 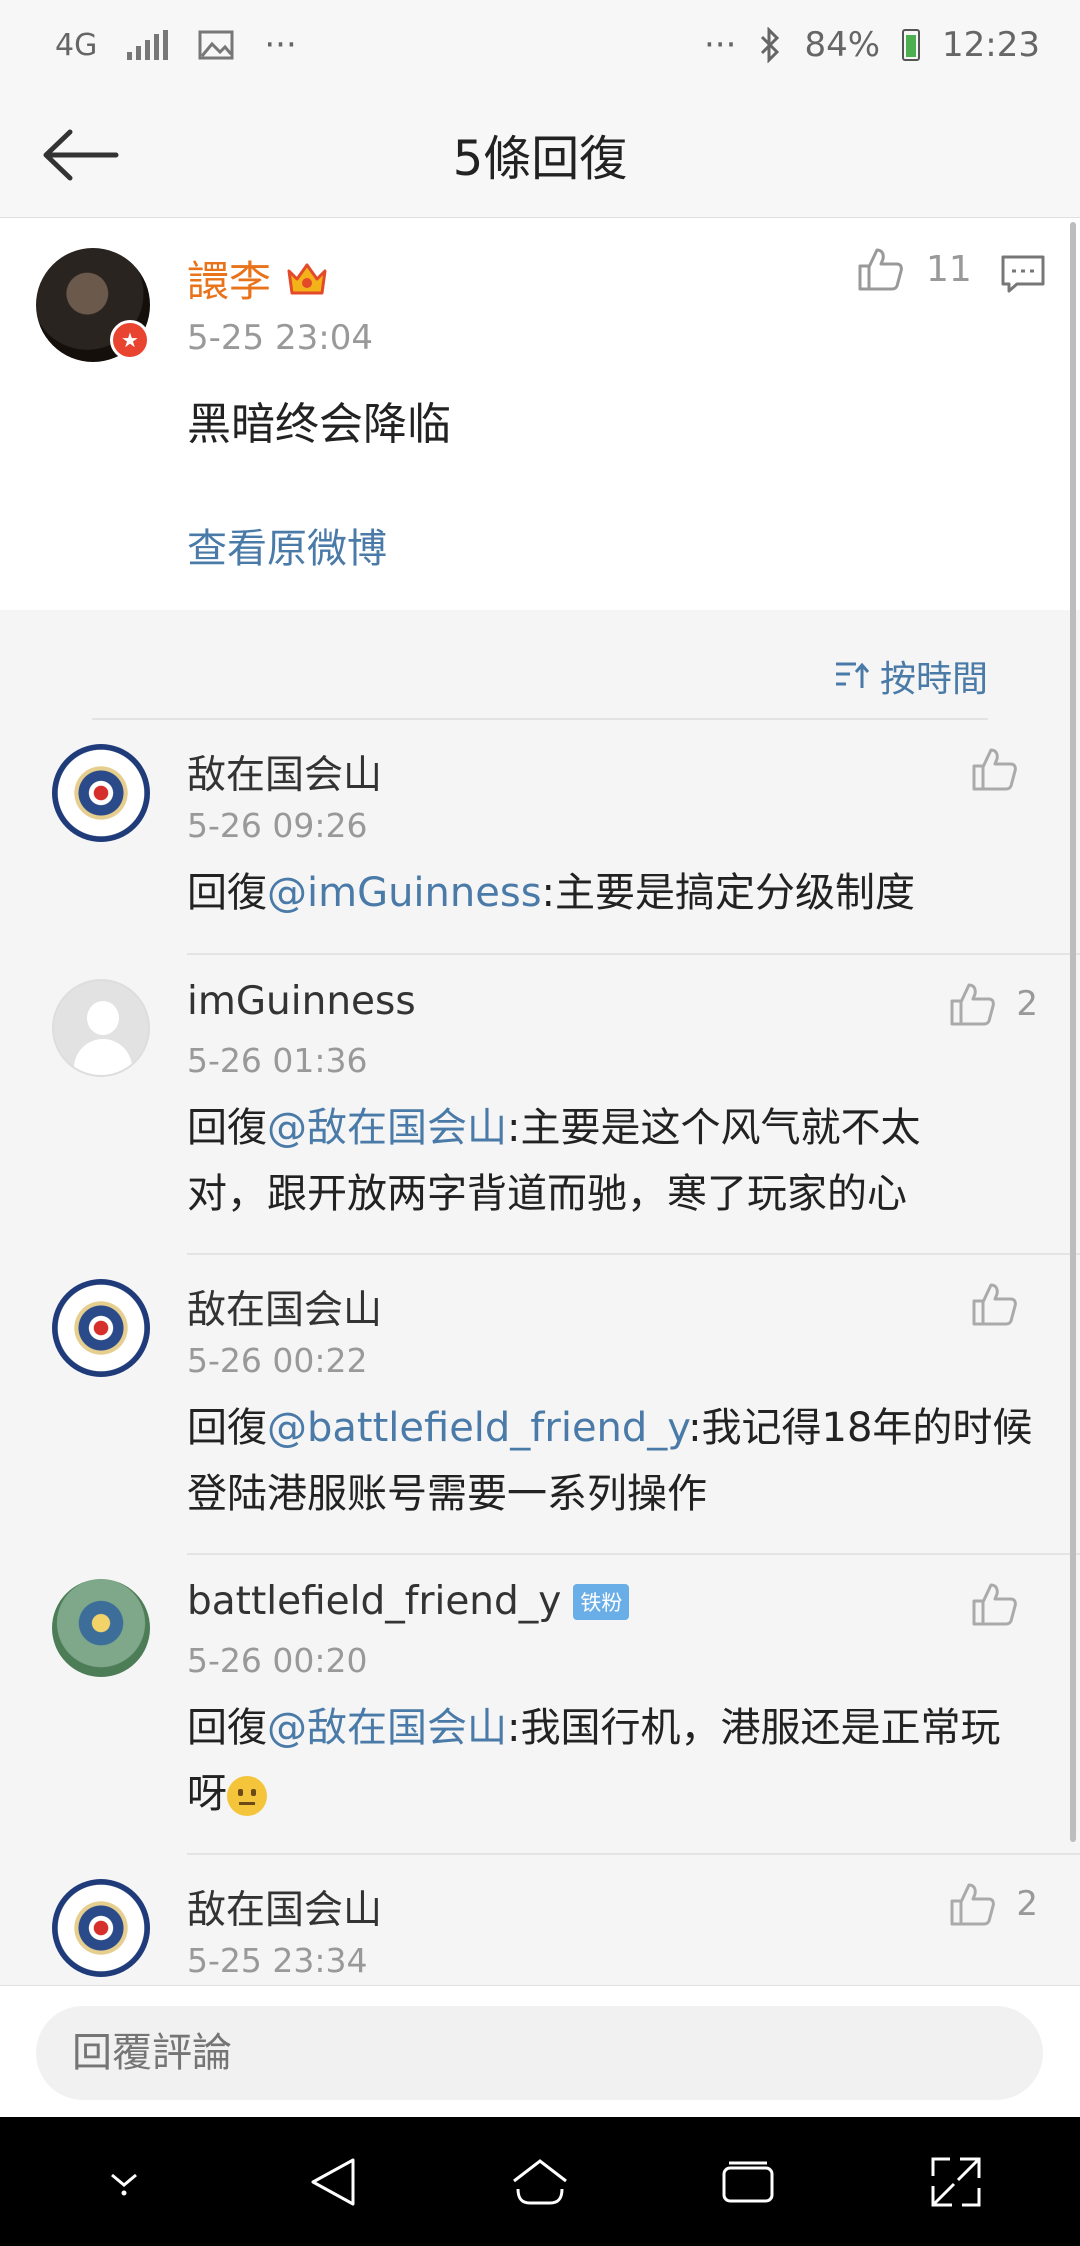 What do you see at coordinates (770, 45) in the screenshot?
I see `bluetooth-icon` at bounding box center [770, 45].